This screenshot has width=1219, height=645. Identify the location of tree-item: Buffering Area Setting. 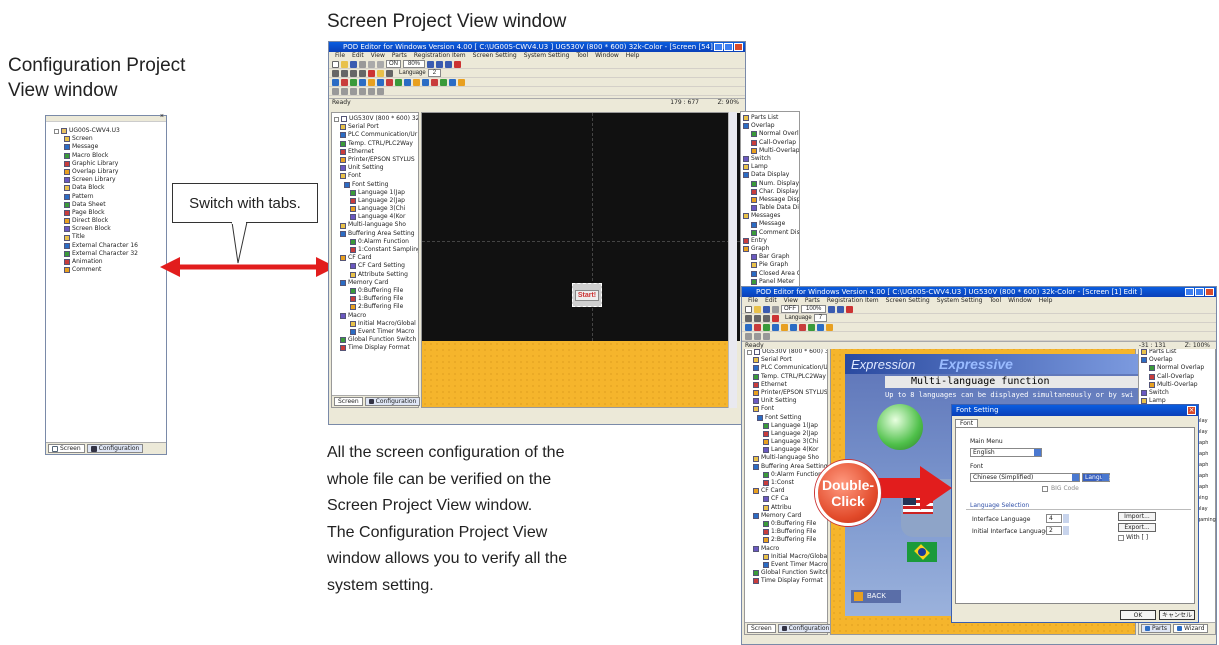
(376, 234).